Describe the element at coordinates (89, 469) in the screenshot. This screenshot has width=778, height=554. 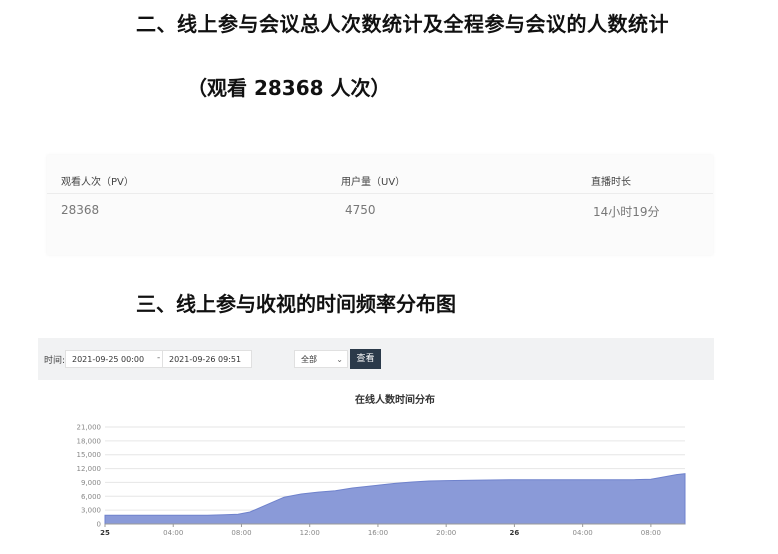
I see `y-tick-label: 12,000` at that location.